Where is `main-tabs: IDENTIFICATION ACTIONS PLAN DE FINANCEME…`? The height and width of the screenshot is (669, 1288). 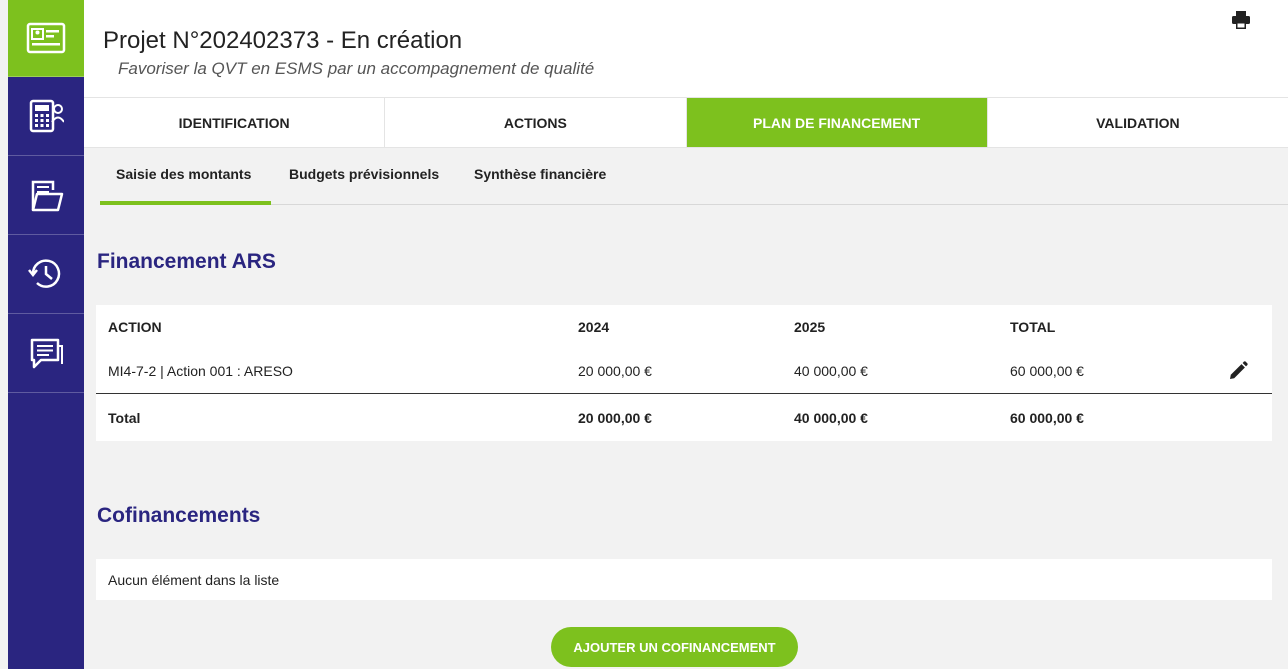
main-tabs: IDENTIFICATION ACTIONS PLAN DE FINANCEME… is located at coordinates (686, 122).